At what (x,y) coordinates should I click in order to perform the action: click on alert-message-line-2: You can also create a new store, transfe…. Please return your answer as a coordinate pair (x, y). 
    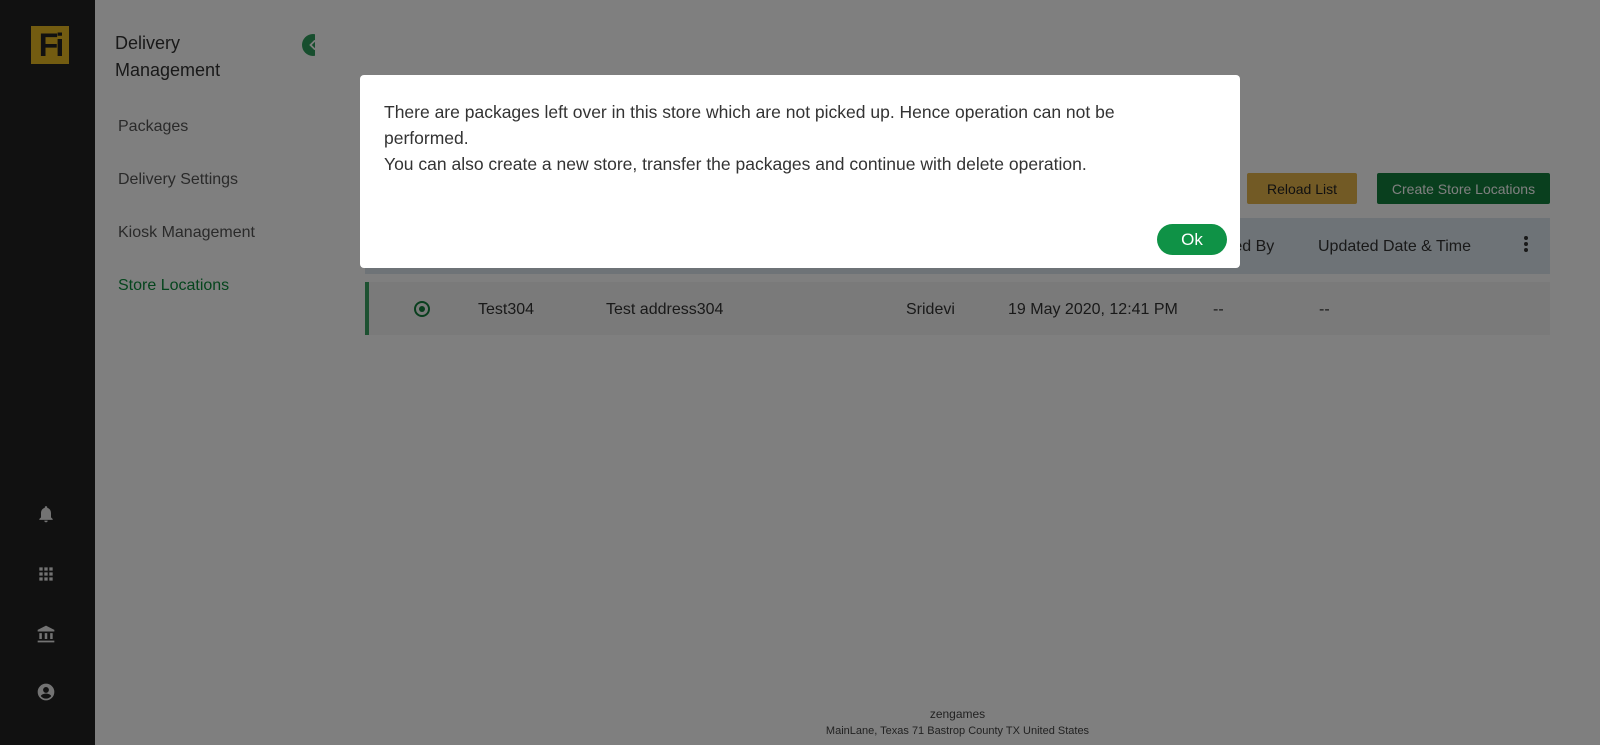
    Looking at the image, I should click on (735, 164).